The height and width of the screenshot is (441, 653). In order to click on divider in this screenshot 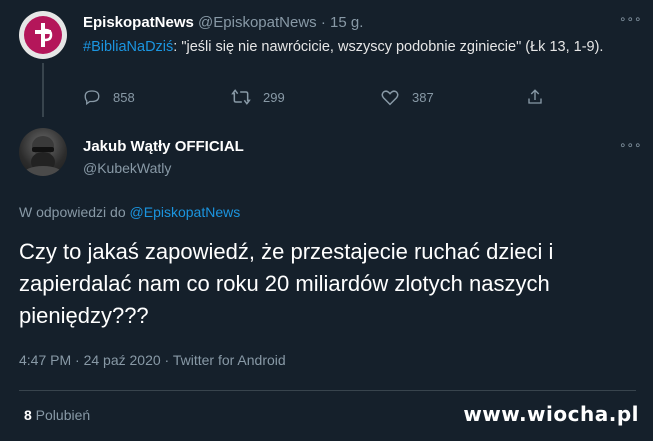, I will do `click(327, 390)`.